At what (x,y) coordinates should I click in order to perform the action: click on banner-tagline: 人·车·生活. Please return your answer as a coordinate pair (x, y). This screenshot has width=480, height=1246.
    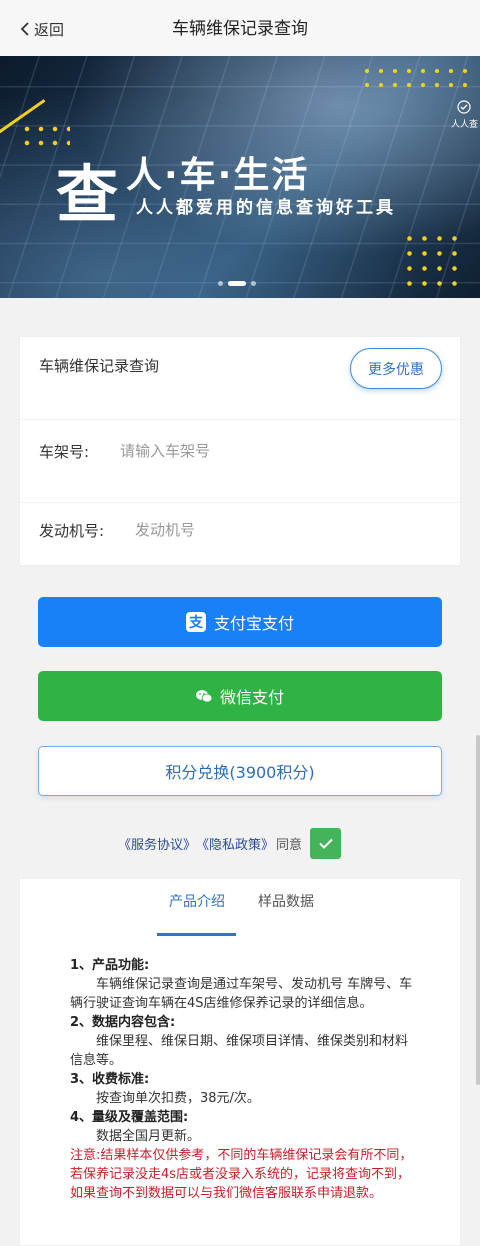
    Looking at the image, I should click on (218, 175).